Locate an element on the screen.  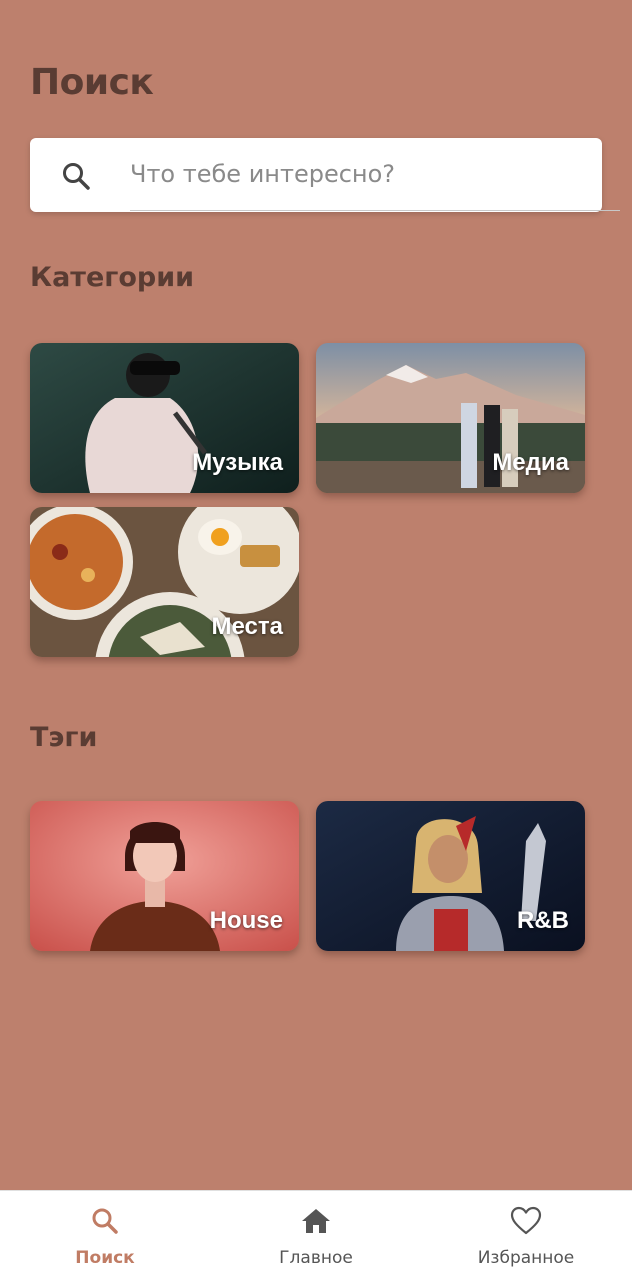
tags-title: Тэги is located at coordinates (64, 737).